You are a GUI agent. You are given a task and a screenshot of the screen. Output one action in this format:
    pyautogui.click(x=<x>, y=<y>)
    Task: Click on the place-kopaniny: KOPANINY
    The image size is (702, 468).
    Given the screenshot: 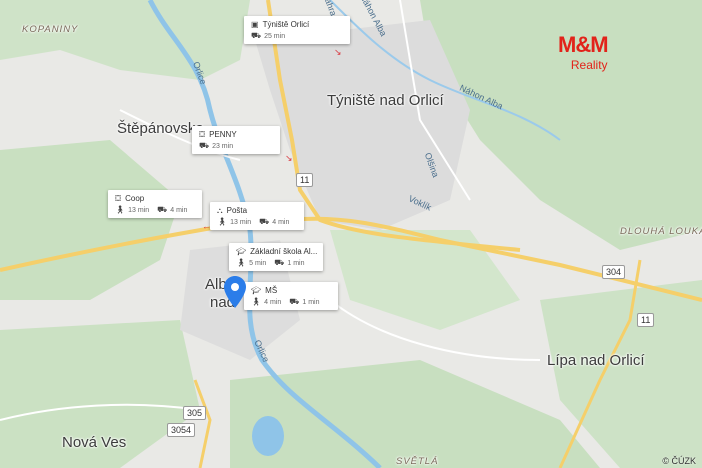 What is the action you would take?
    pyautogui.click(x=50, y=29)
    